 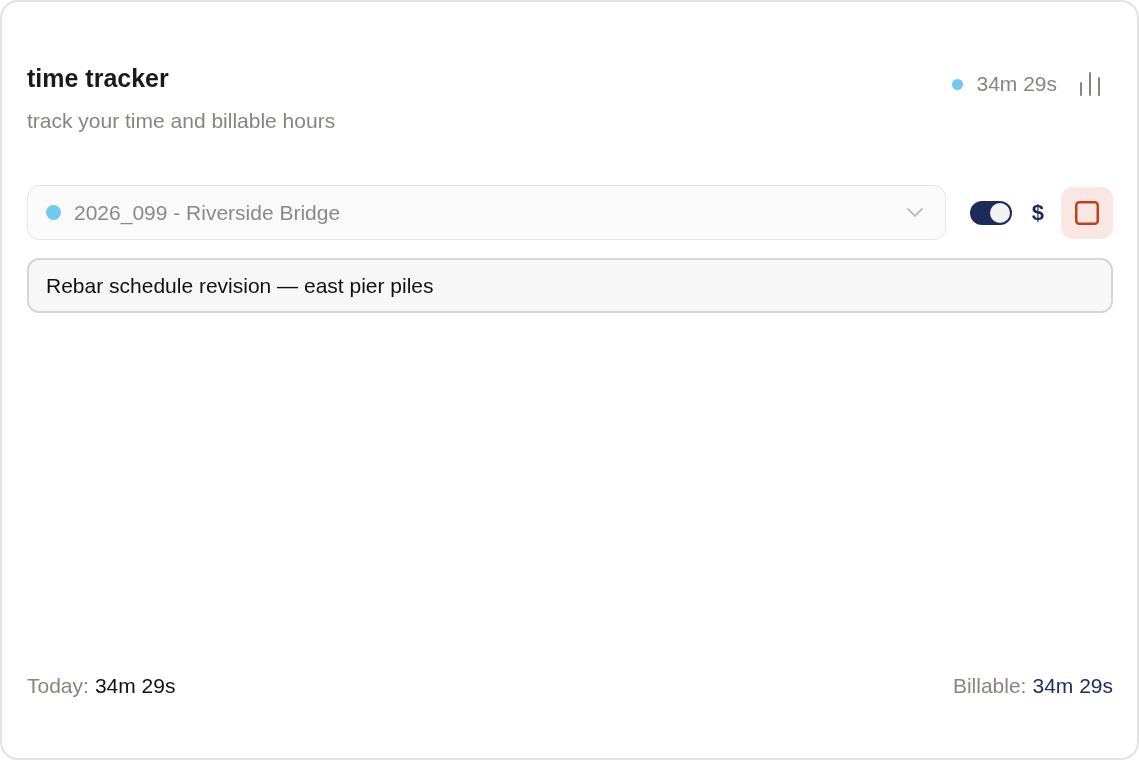 I want to click on card-title: time tracker, so click(x=98, y=78).